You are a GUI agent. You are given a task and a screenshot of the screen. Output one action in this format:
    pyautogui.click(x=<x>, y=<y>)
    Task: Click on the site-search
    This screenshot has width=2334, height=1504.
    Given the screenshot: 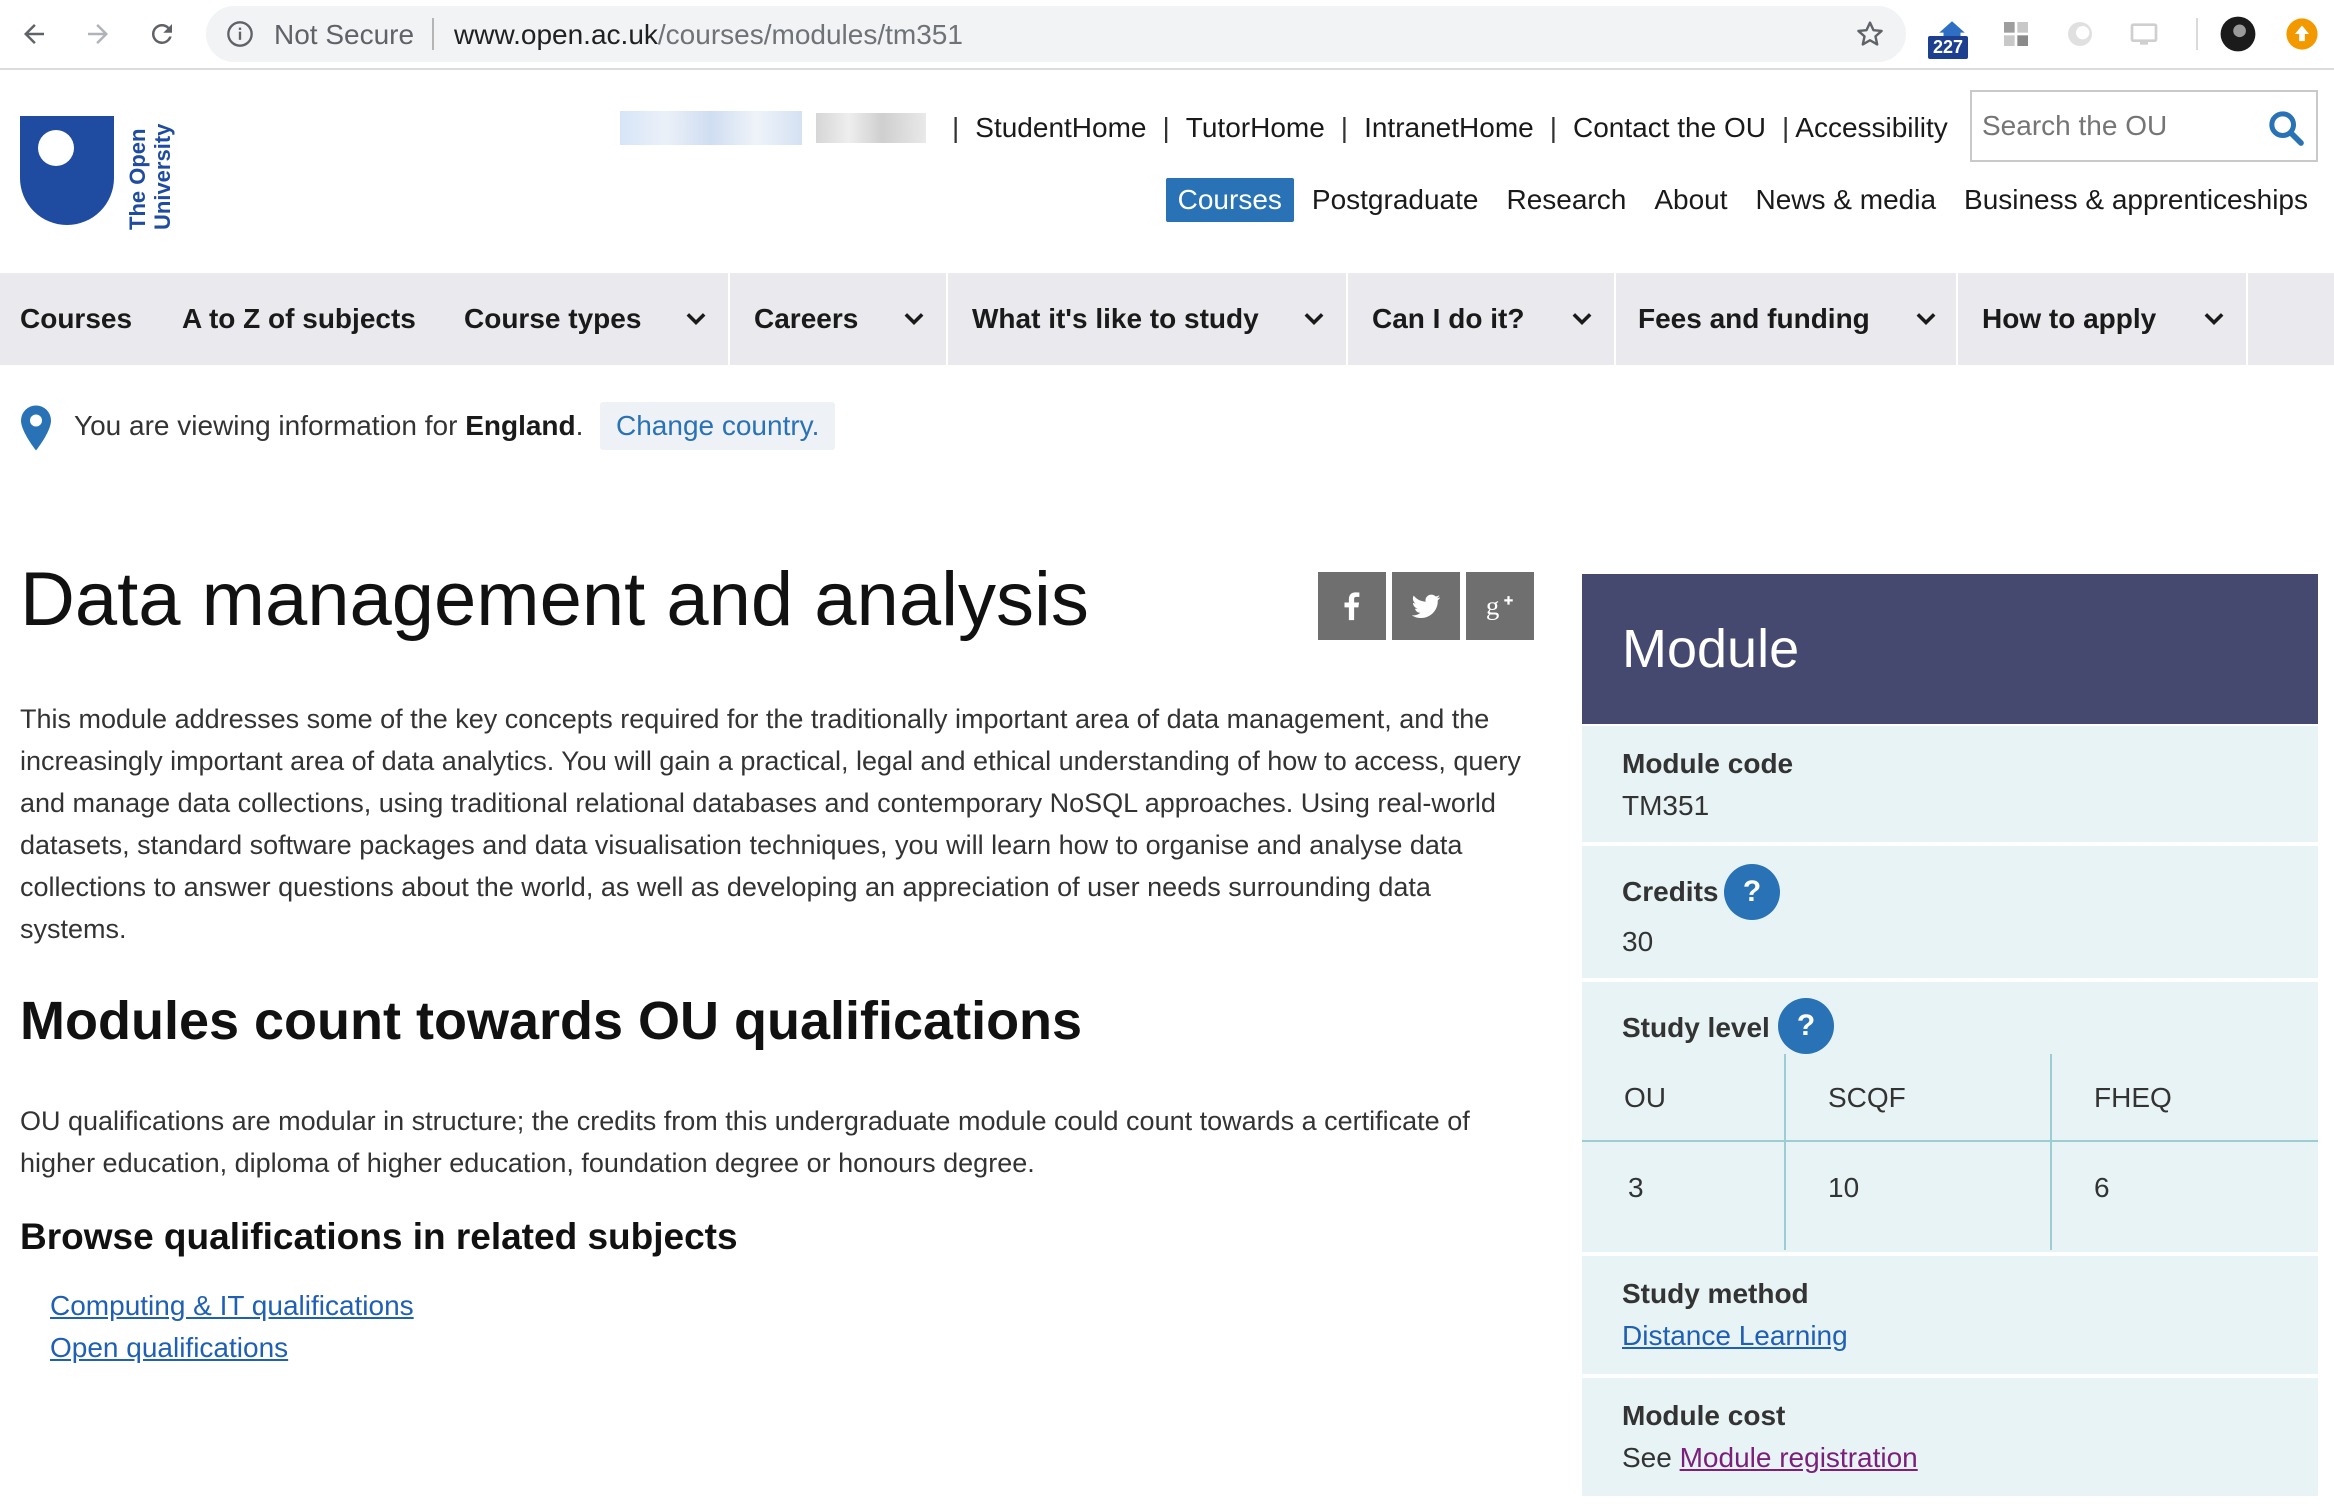 What is the action you would take?
    pyautogui.click(x=2144, y=126)
    